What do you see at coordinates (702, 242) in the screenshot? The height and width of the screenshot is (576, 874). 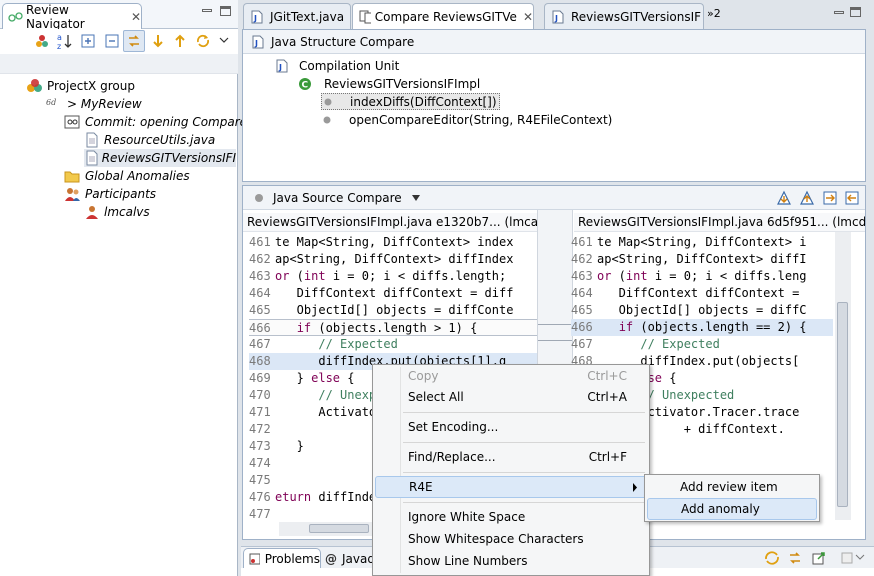 I see `code-text: te Map<String, DiffContext> i` at bounding box center [702, 242].